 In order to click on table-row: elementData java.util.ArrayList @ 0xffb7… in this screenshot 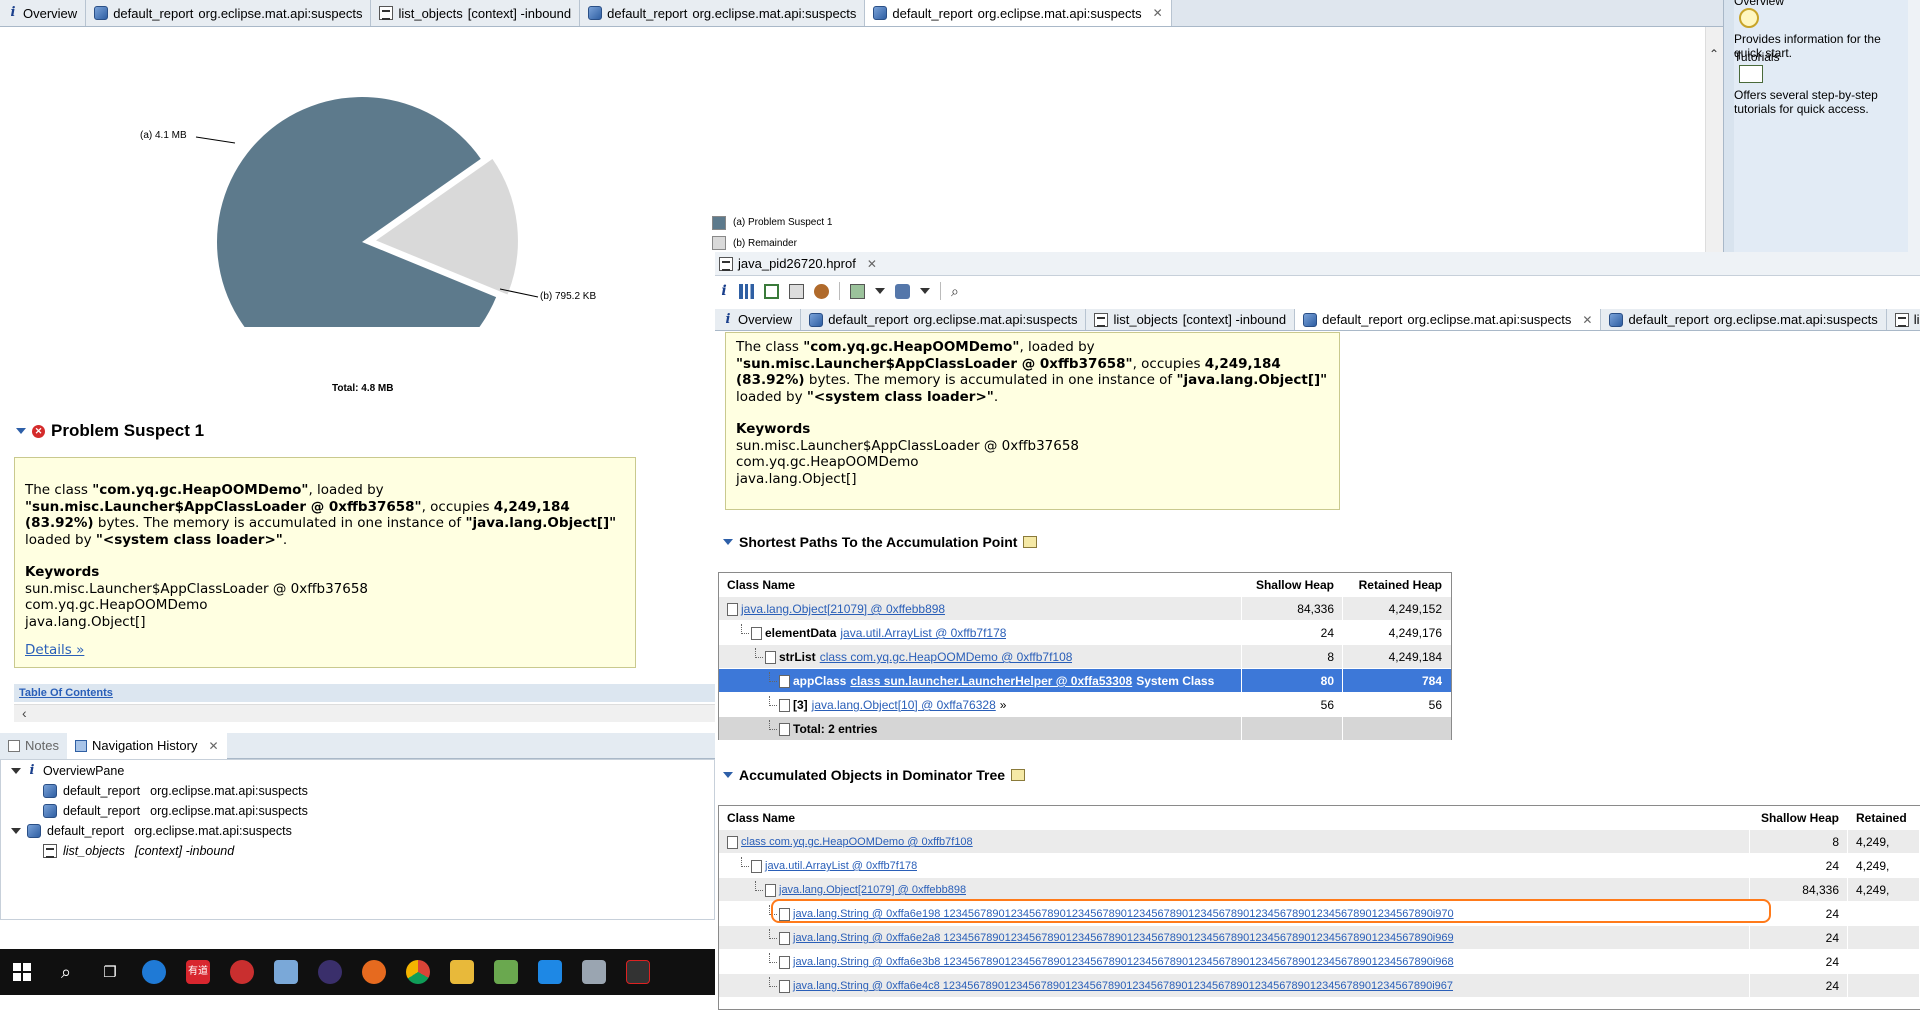, I will do `click(1085, 633)`.